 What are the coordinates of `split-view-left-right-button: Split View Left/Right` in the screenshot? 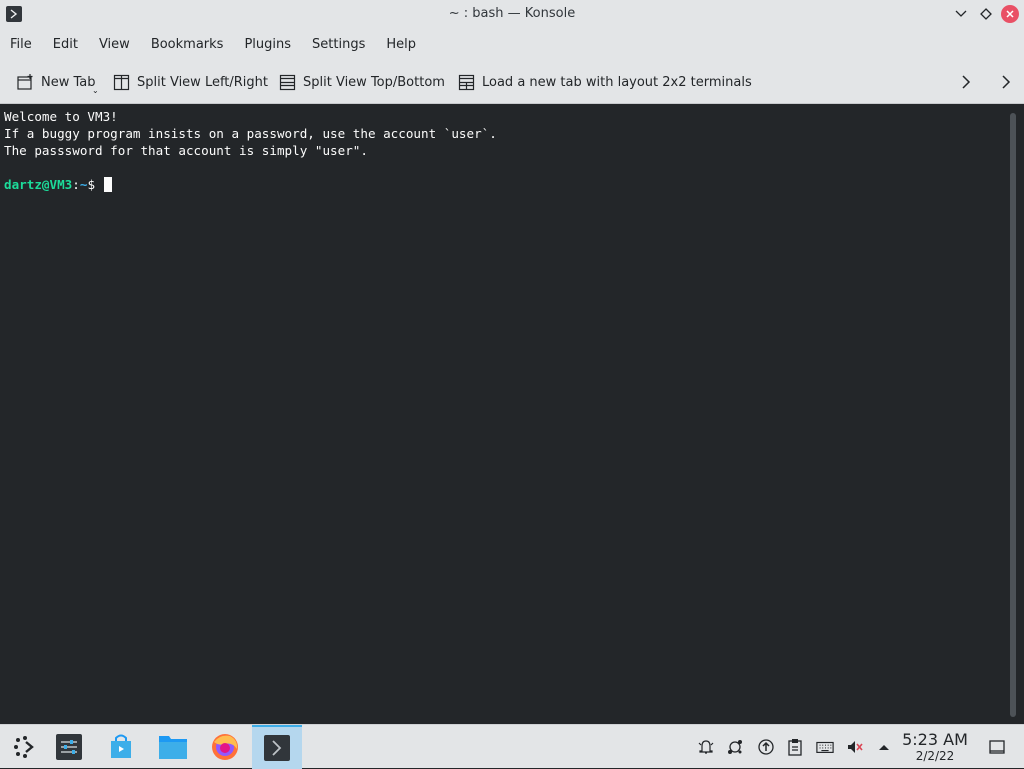 It's located at (190, 82).